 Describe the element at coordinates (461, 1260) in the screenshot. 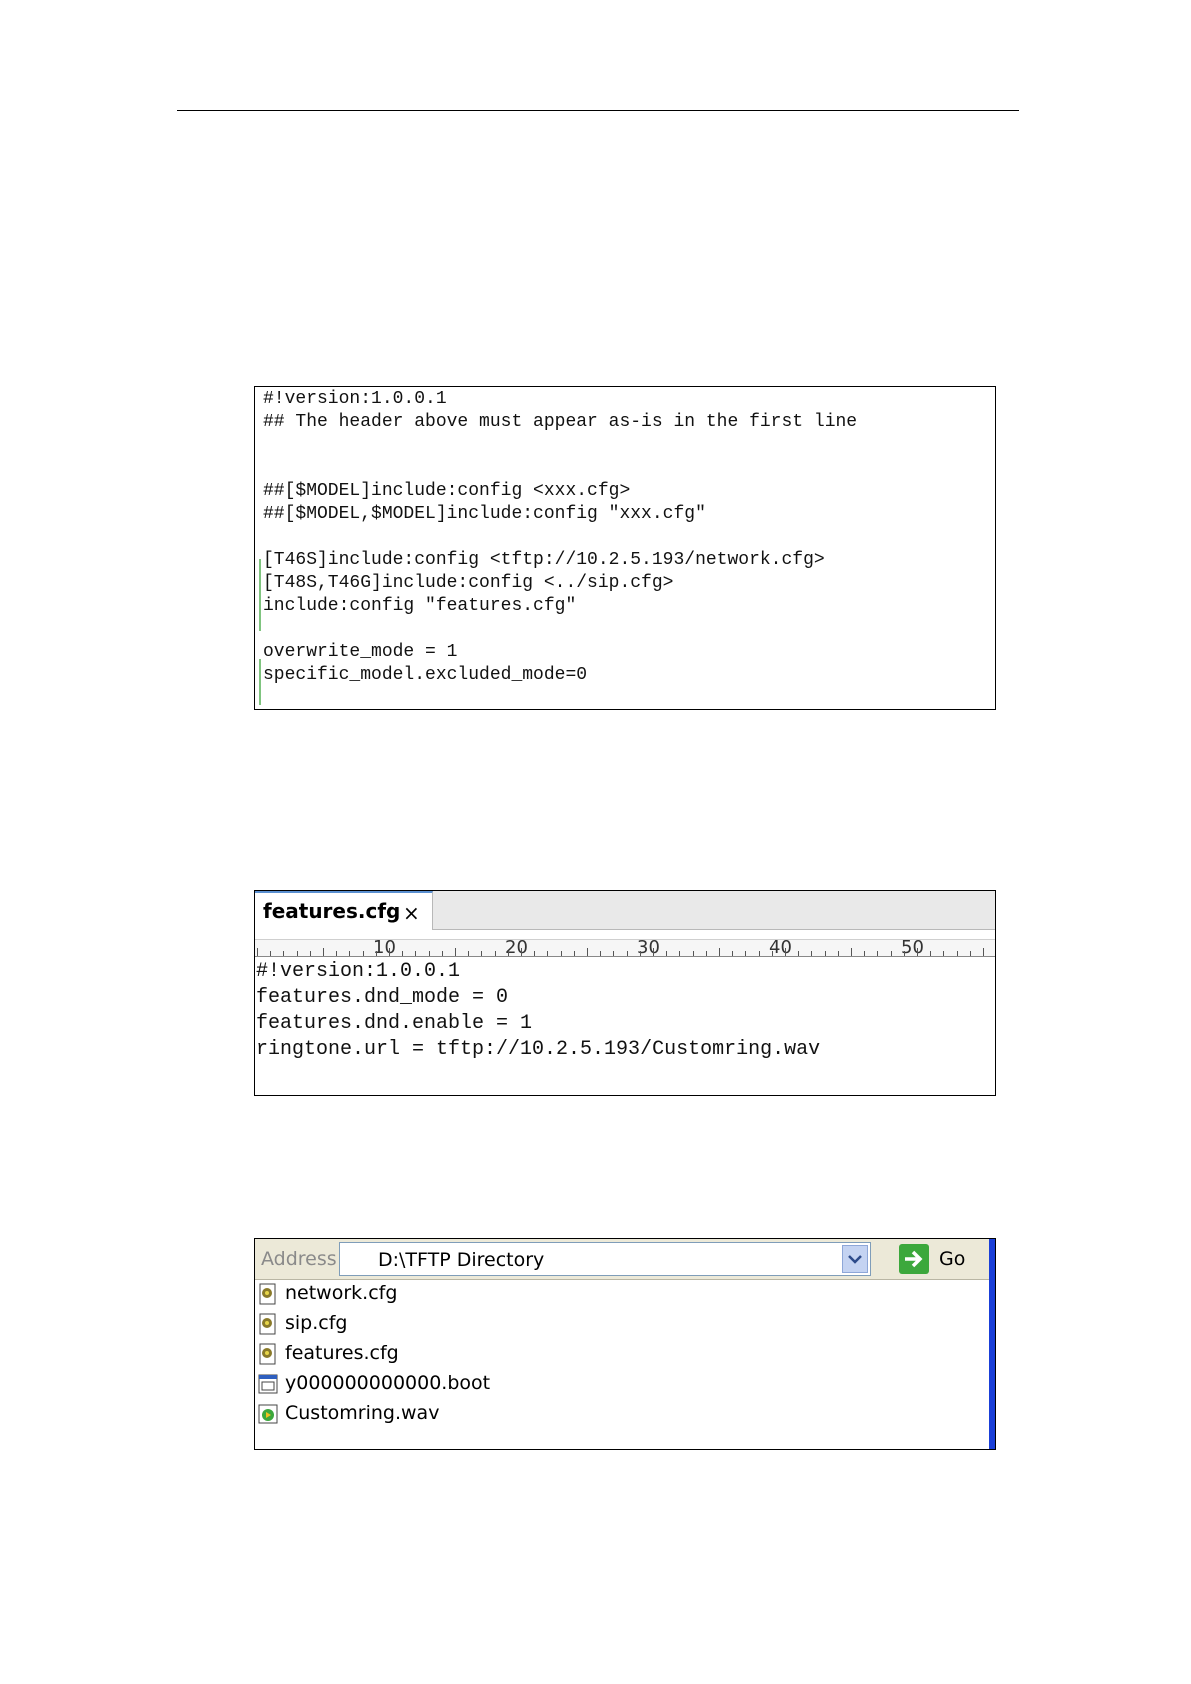

I see `address-value: D:\TFTP Directory` at that location.